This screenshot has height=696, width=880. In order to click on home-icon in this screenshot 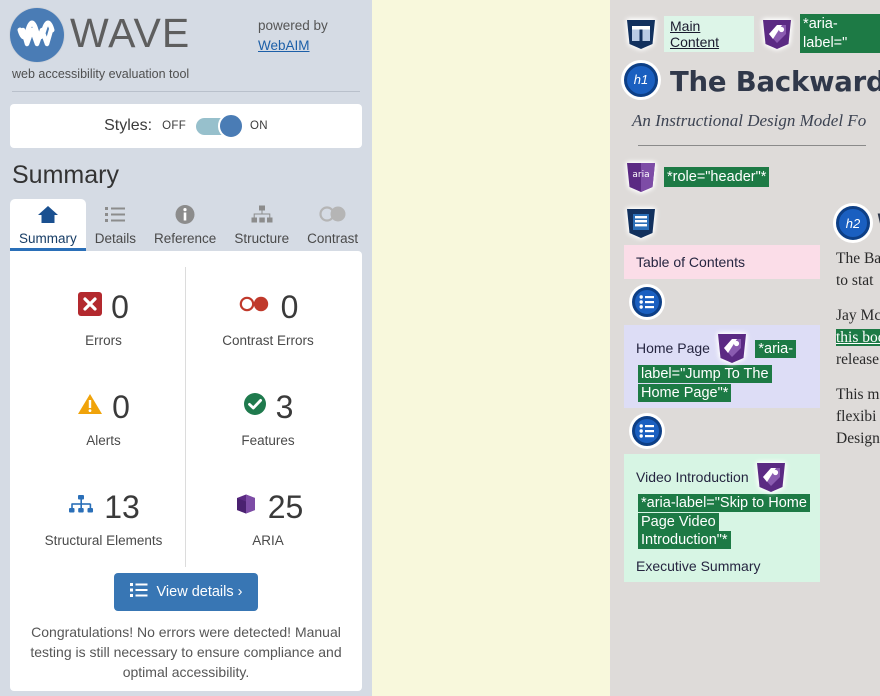, I will do `click(48, 214)`.